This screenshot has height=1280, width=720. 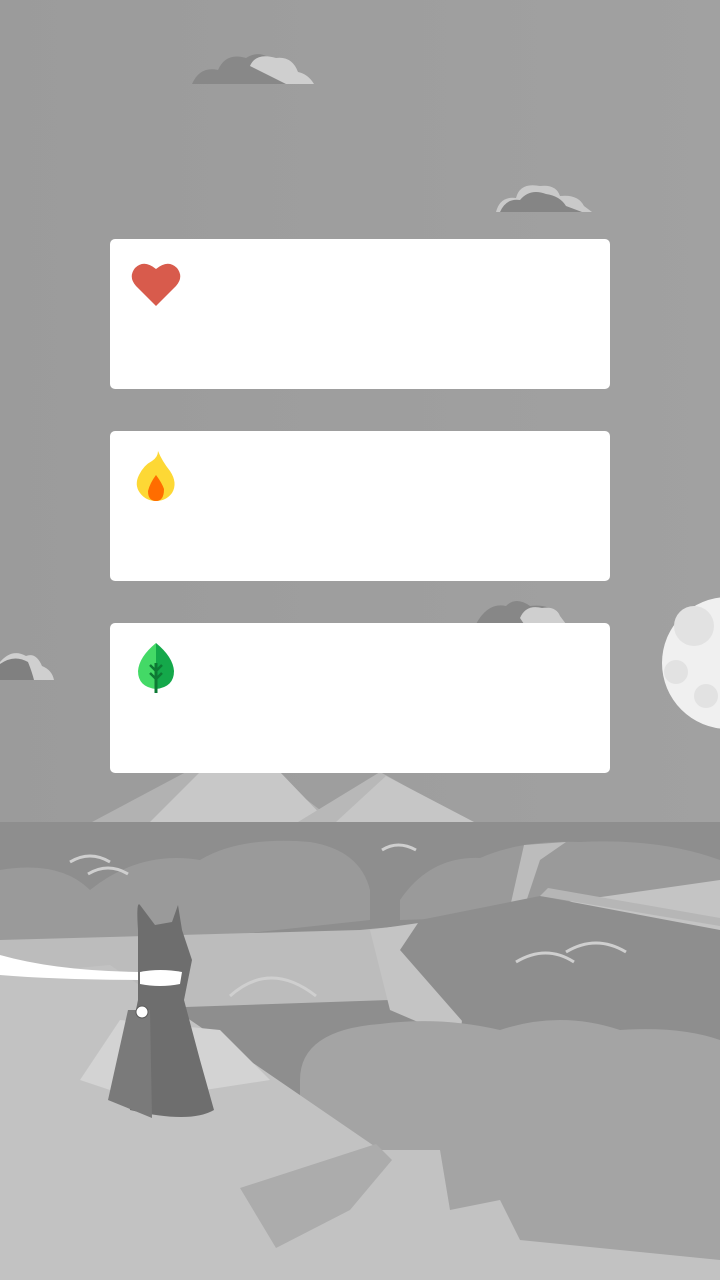 I want to click on cloud-middle, so click(x=521, y=612).